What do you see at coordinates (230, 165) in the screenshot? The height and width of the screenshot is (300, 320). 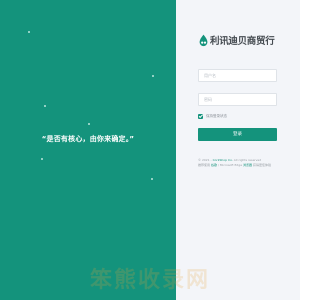 I see `footer-text: / Microsoft Edge` at bounding box center [230, 165].